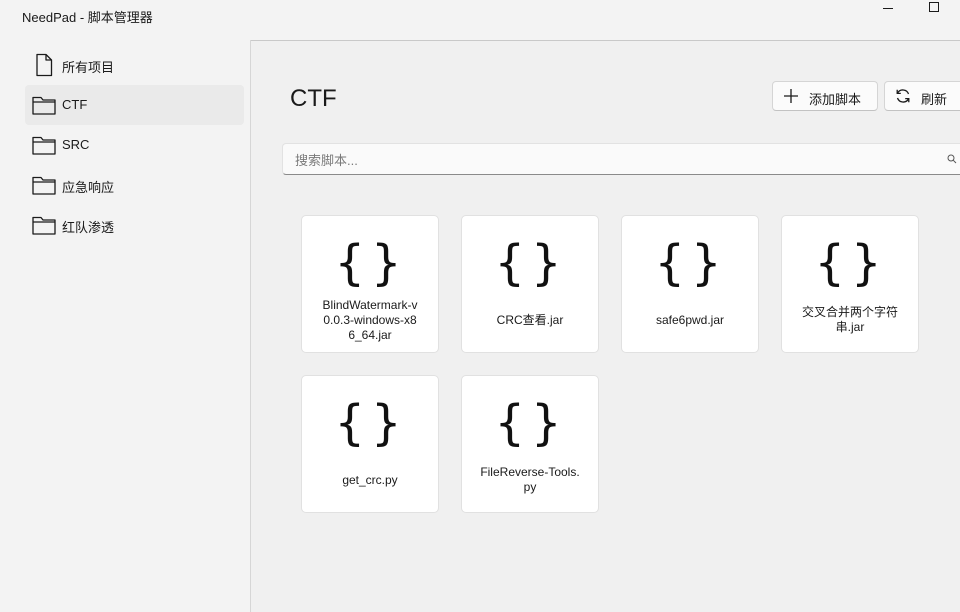 Image resolution: width=960 pixels, height=612 pixels. What do you see at coordinates (76, 144) in the screenshot?
I see `sidebar-item-label: SRC` at bounding box center [76, 144].